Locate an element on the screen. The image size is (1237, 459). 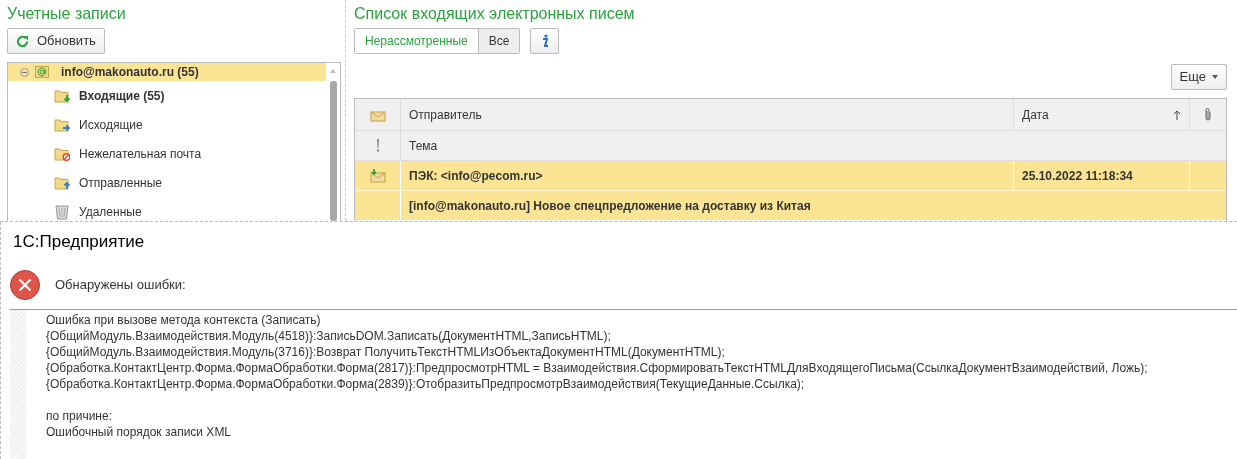
error-icon is located at coordinates (25, 285).